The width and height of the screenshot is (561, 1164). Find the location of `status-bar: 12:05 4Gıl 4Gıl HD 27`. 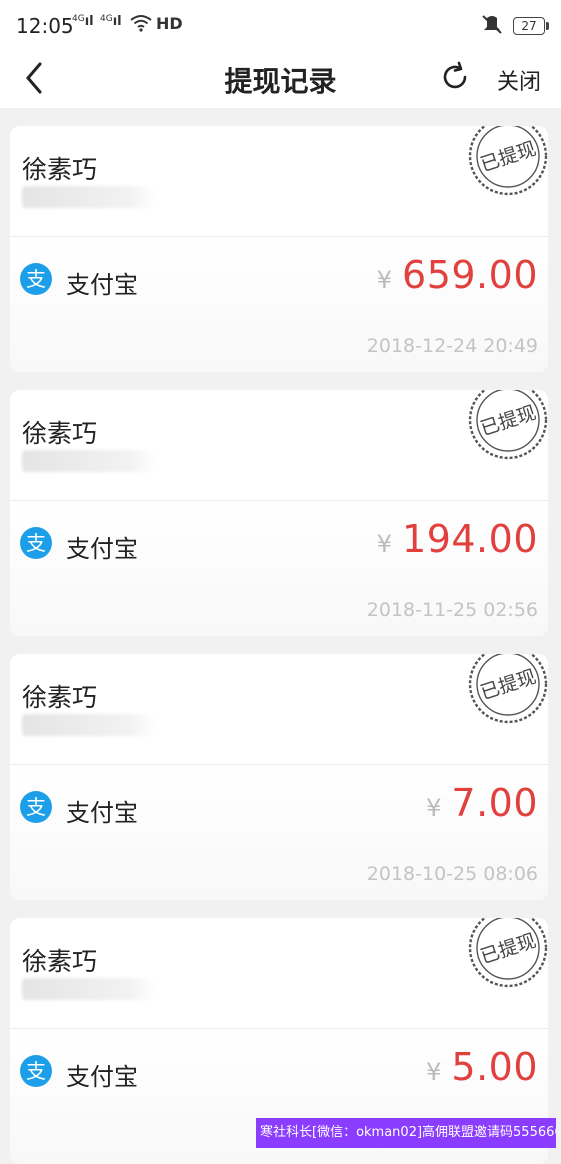

status-bar: 12:05 4Gıl 4Gıl HD 27 is located at coordinates (280, 28).